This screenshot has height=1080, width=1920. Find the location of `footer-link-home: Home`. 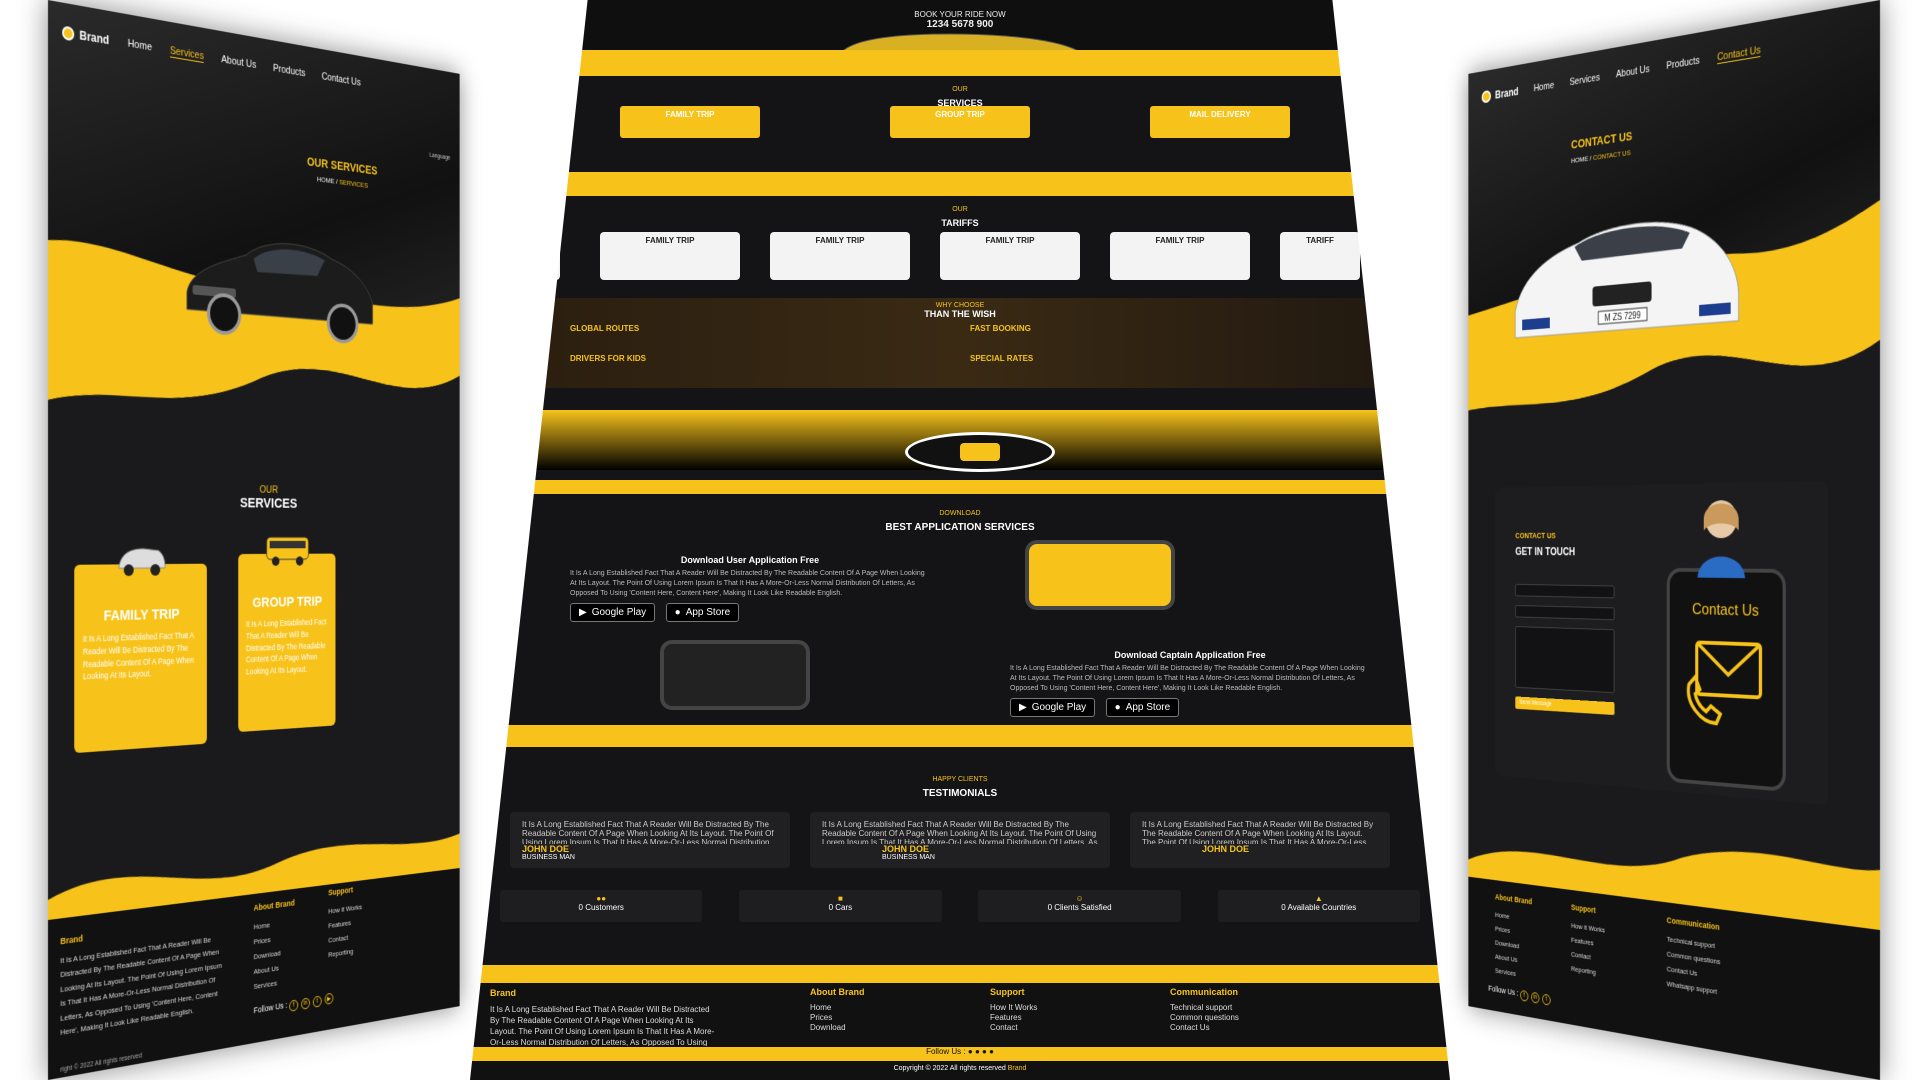

footer-link-home: Home is located at coordinates (837, 1008).